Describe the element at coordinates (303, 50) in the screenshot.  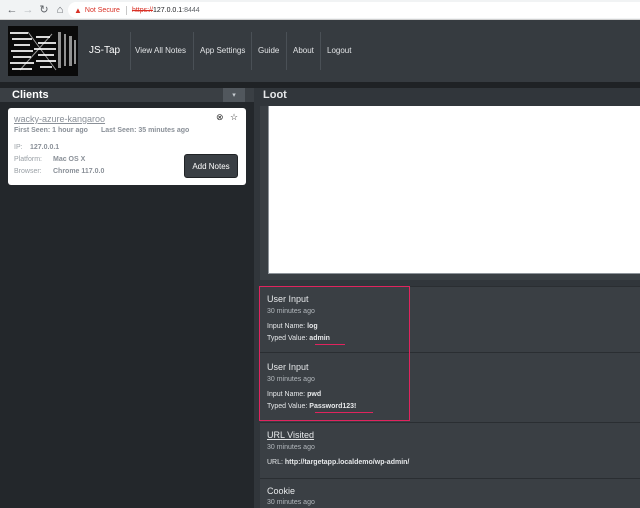
I see `nav-about: About` at that location.